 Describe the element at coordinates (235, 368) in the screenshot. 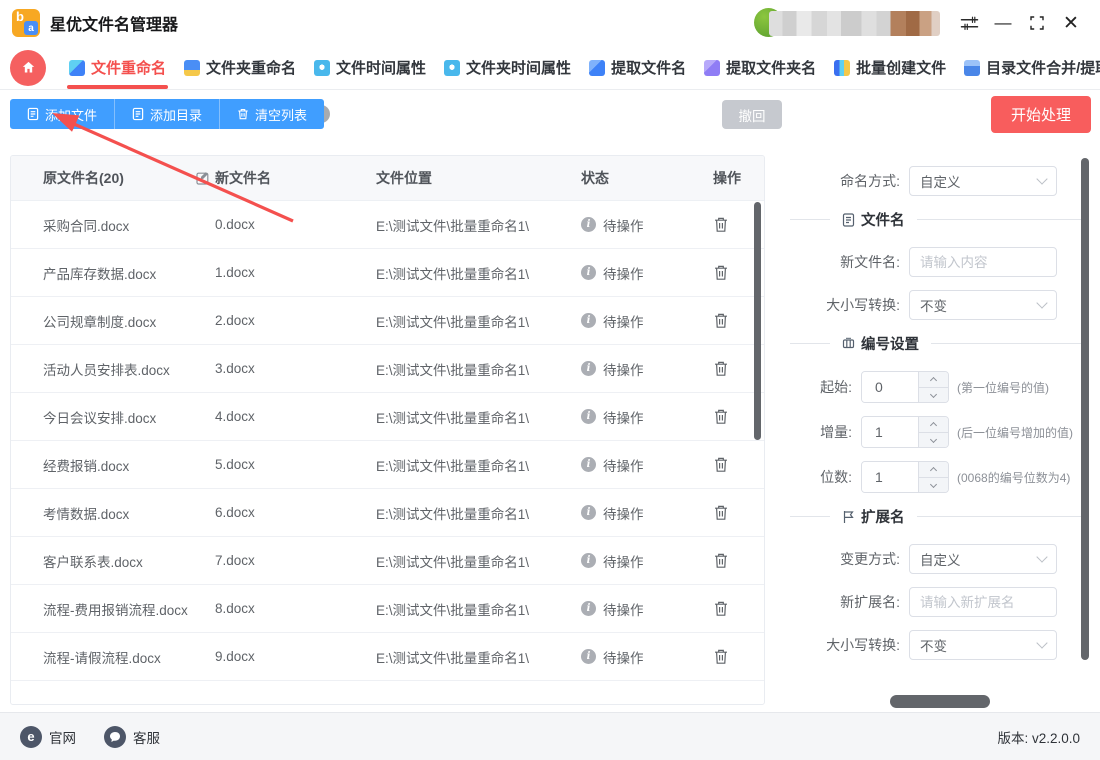

I see `new-filename: 3.docx` at that location.